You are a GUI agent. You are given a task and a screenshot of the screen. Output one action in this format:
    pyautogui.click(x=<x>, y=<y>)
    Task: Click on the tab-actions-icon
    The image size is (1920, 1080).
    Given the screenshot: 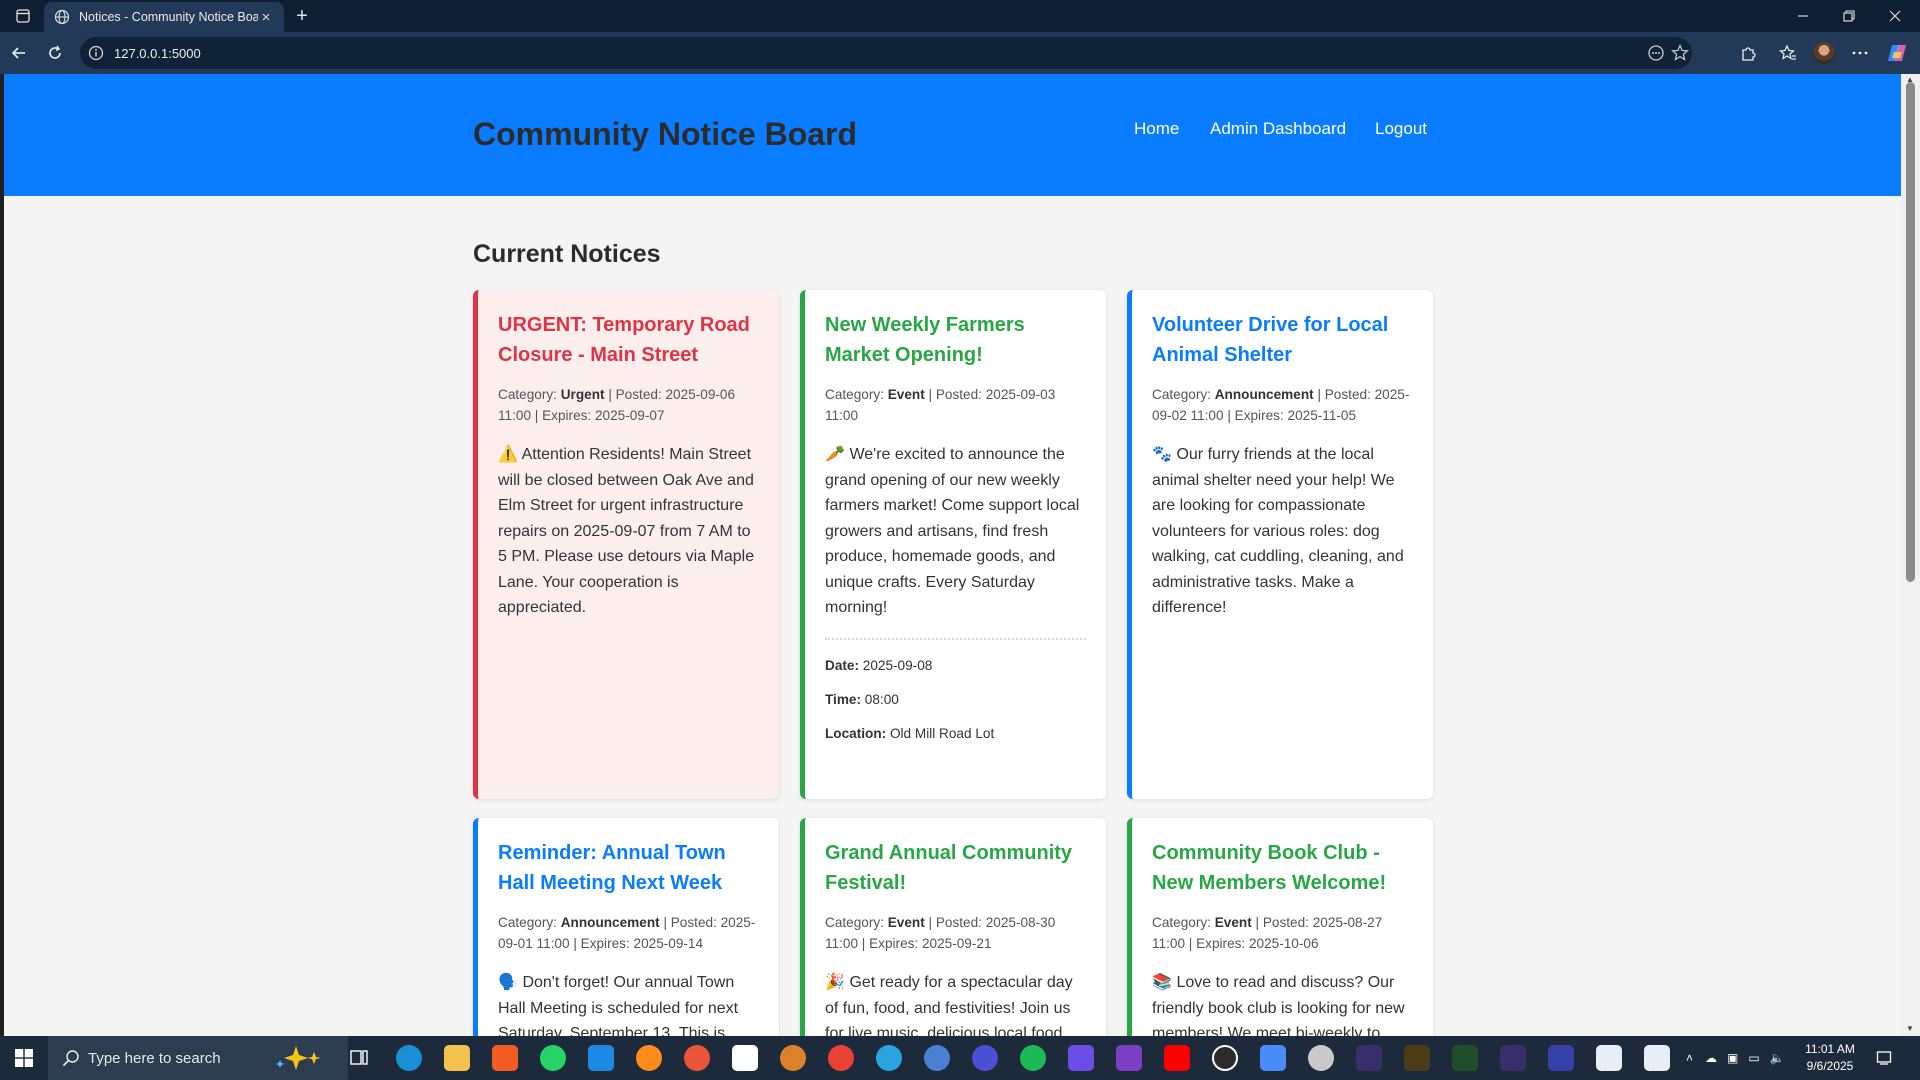 What is the action you would take?
    pyautogui.click(x=23, y=16)
    